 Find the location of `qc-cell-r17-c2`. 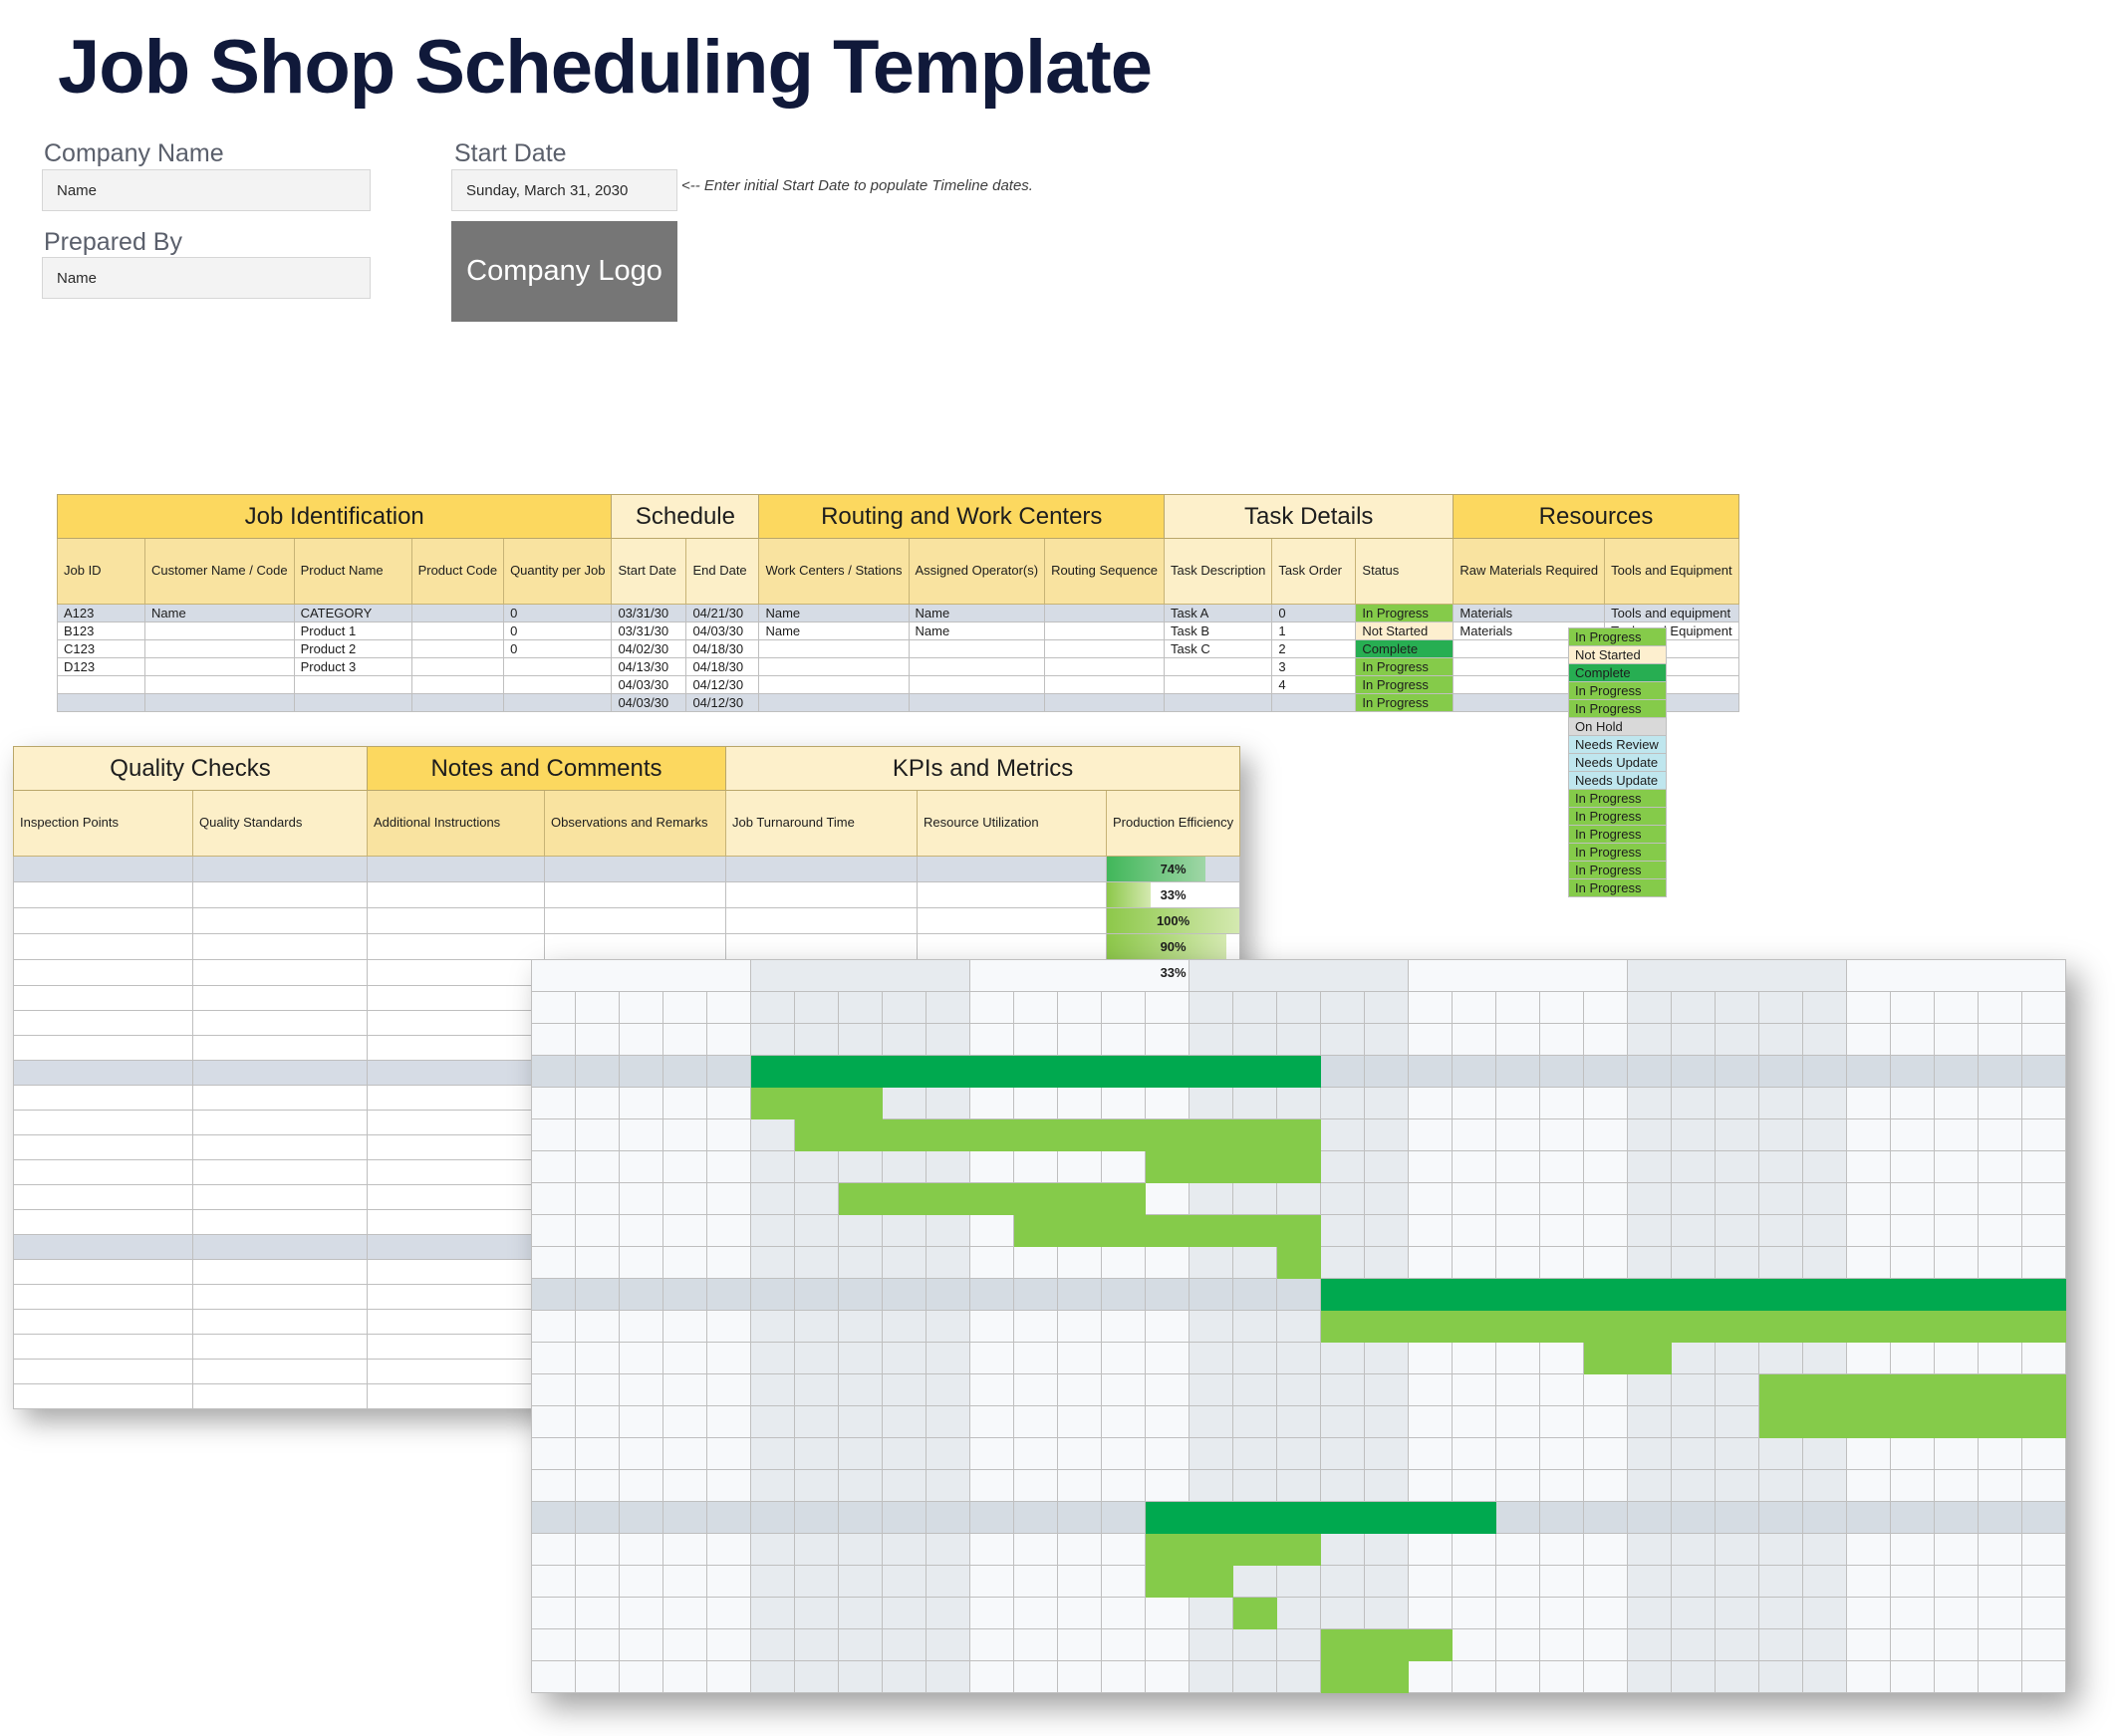

qc-cell-r17-c2 is located at coordinates (456, 1297).